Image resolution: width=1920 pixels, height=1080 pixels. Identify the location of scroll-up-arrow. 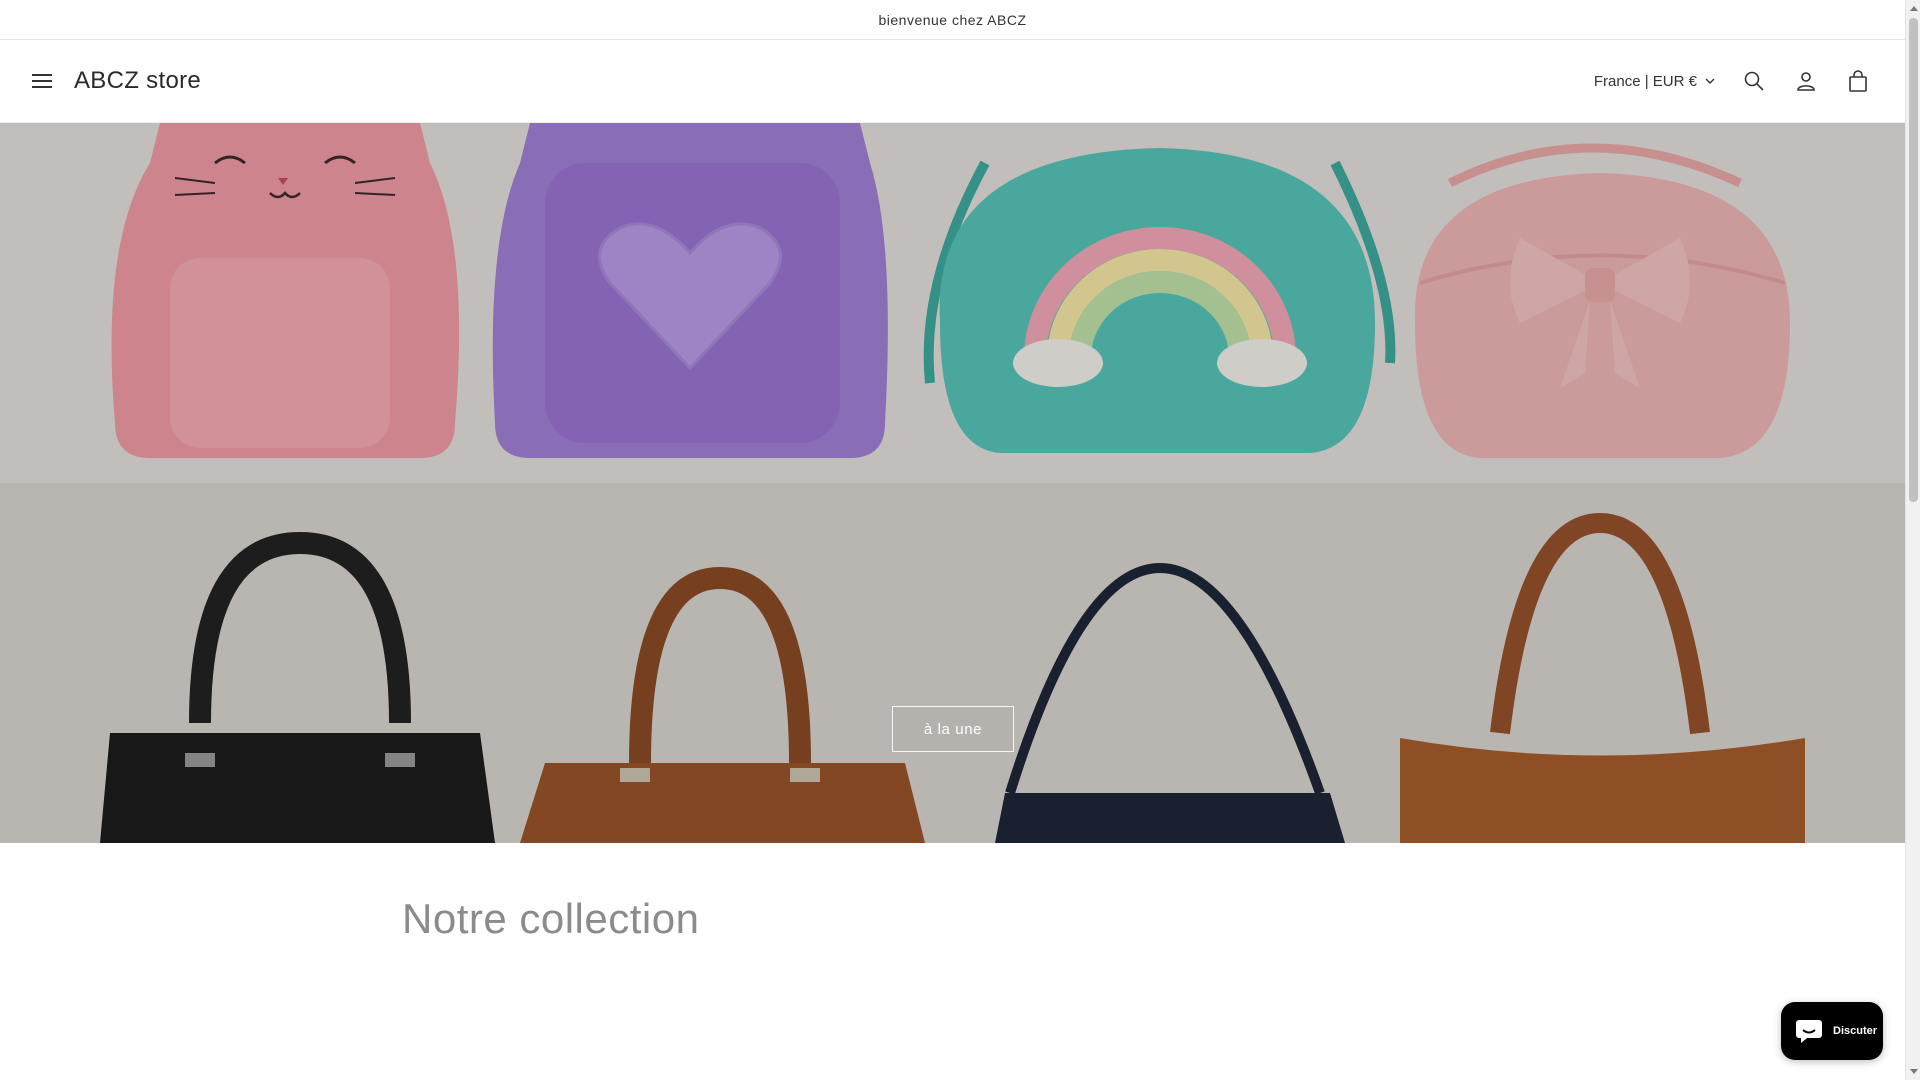
(1913, 8).